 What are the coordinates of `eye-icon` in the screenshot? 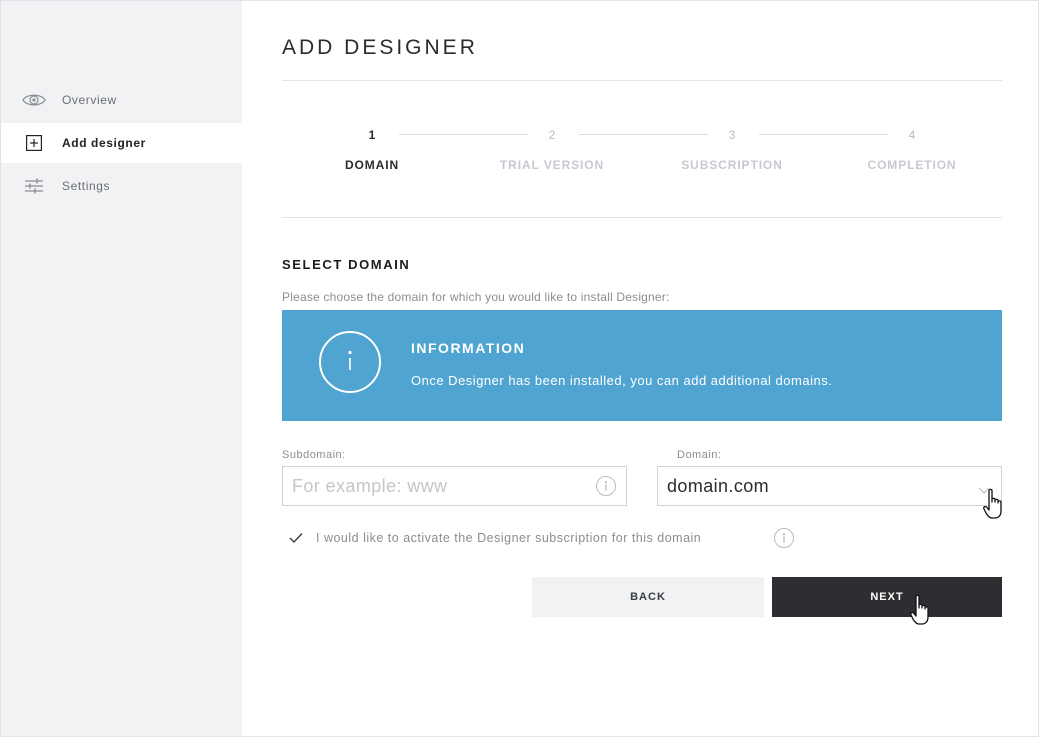 It's located at (34, 100).